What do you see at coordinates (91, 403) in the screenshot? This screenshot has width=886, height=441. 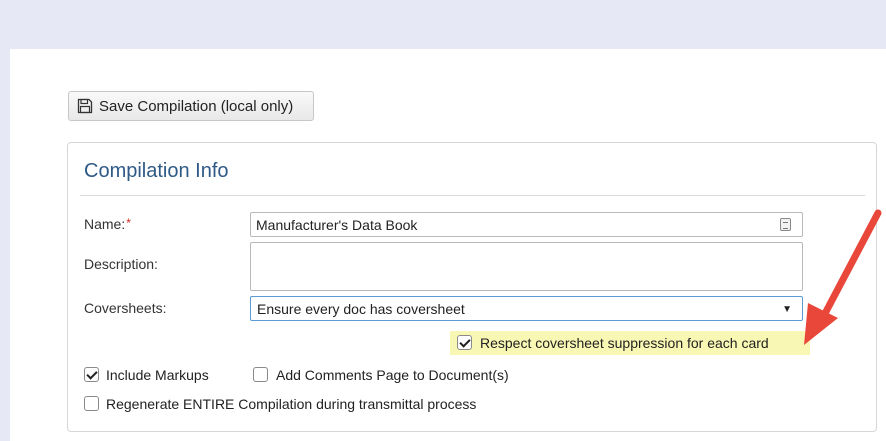 I see `regenerate-checkbox` at bounding box center [91, 403].